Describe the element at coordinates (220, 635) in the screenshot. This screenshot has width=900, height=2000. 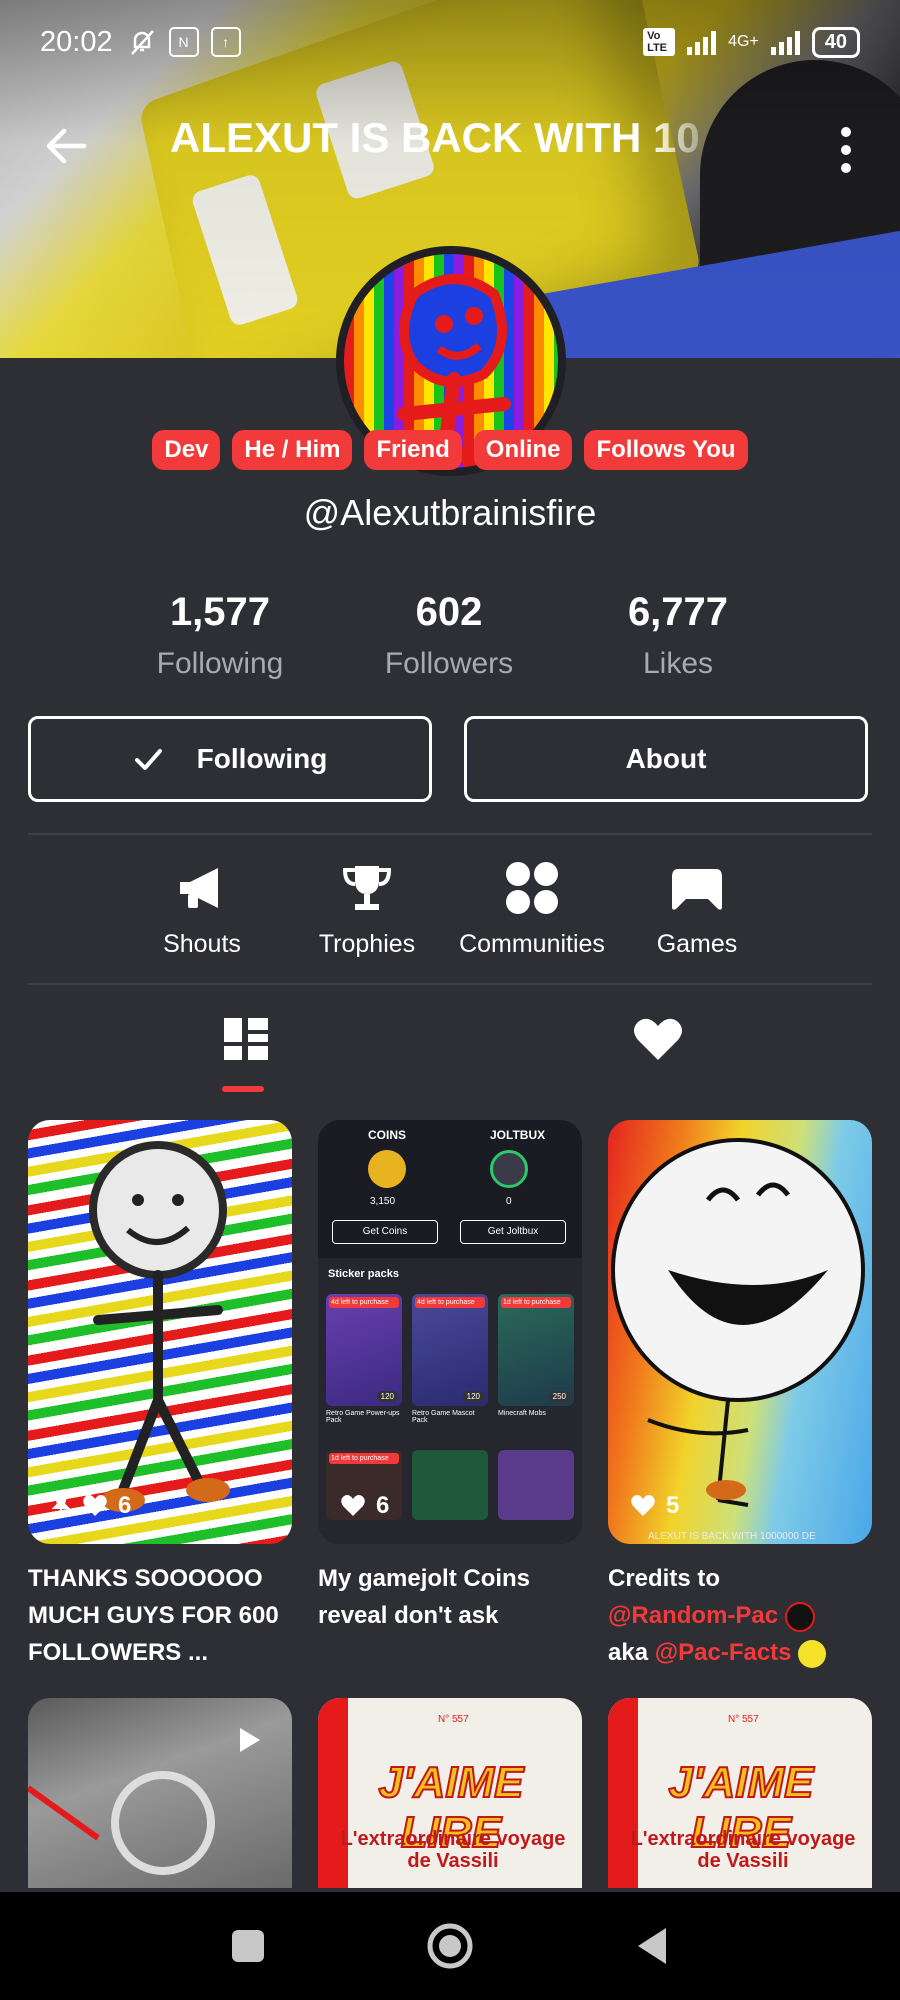
I see `stat-following: 1,577 Following` at that location.